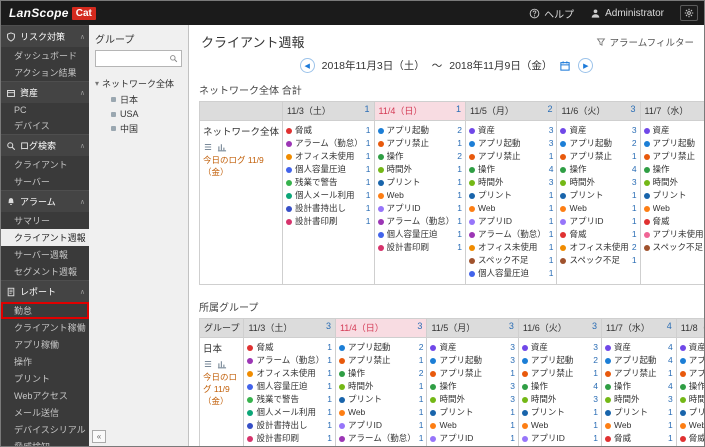 The width and height of the screenshot is (705, 447). I want to click on alarm-filter-button: アラームフィルター, so click(645, 42).